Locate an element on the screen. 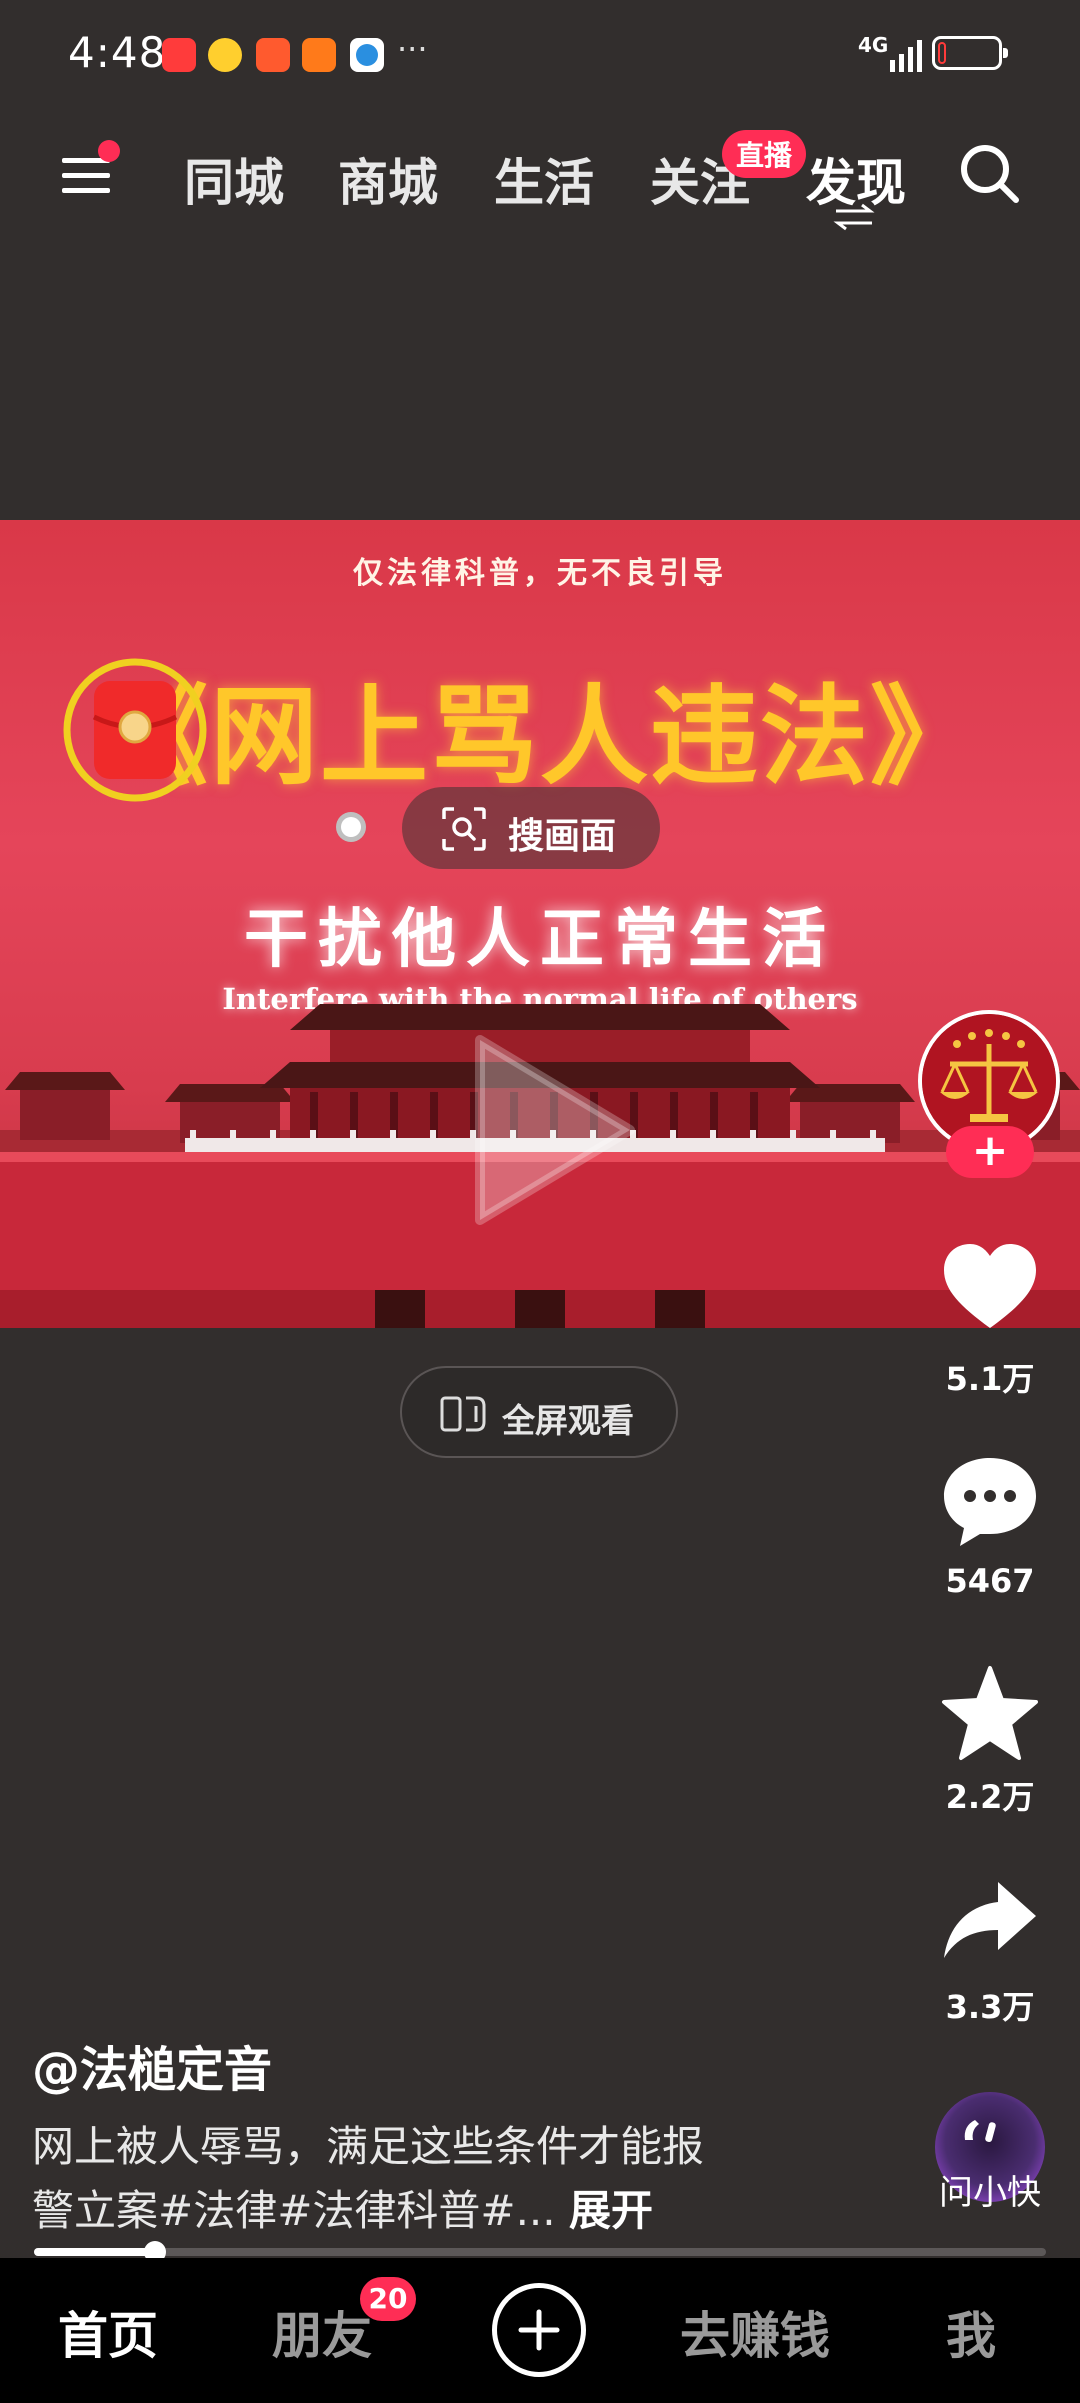  tab-mall: 商城 is located at coordinates (388, 179).